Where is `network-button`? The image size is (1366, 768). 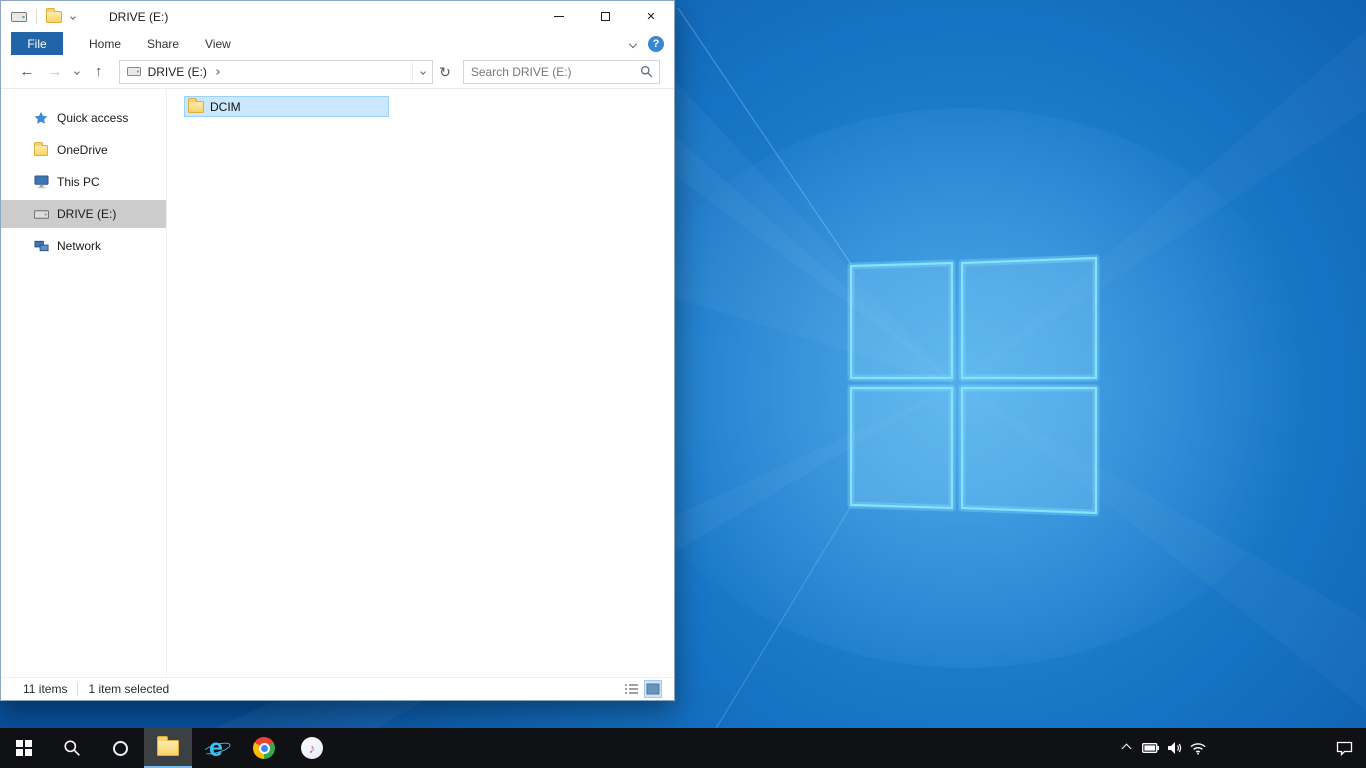 network-button is located at coordinates (1198, 748).